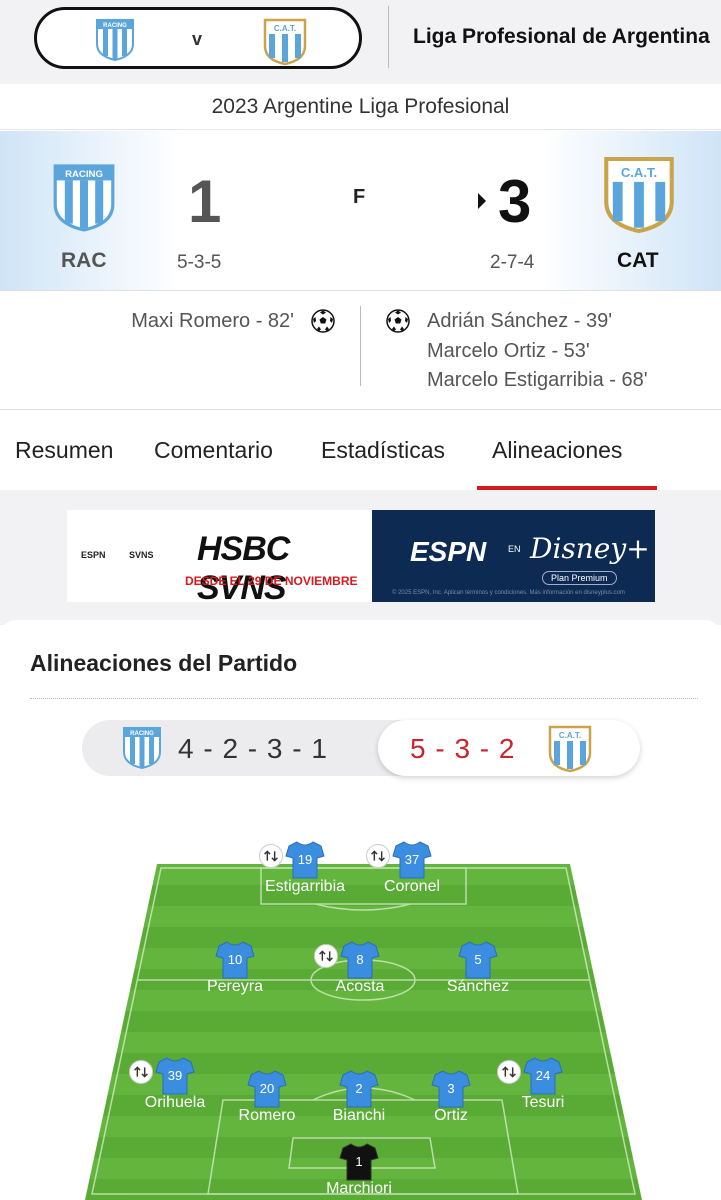  Describe the element at coordinates (253, 749) in the screenshot. I see `home-formation-button: 4 - 2 - 3 - 1` at that location.